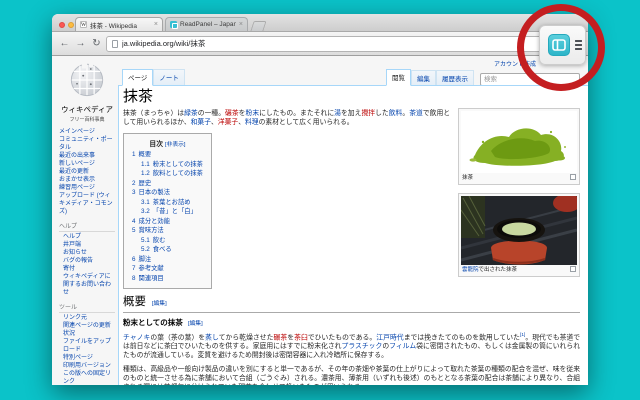 The height and width of the screenshot is (400, 640). What do you see at coordinates (362, 346) in the screenshot?
I see `inline-link: プラスチック` at bounding box center [362, 346].